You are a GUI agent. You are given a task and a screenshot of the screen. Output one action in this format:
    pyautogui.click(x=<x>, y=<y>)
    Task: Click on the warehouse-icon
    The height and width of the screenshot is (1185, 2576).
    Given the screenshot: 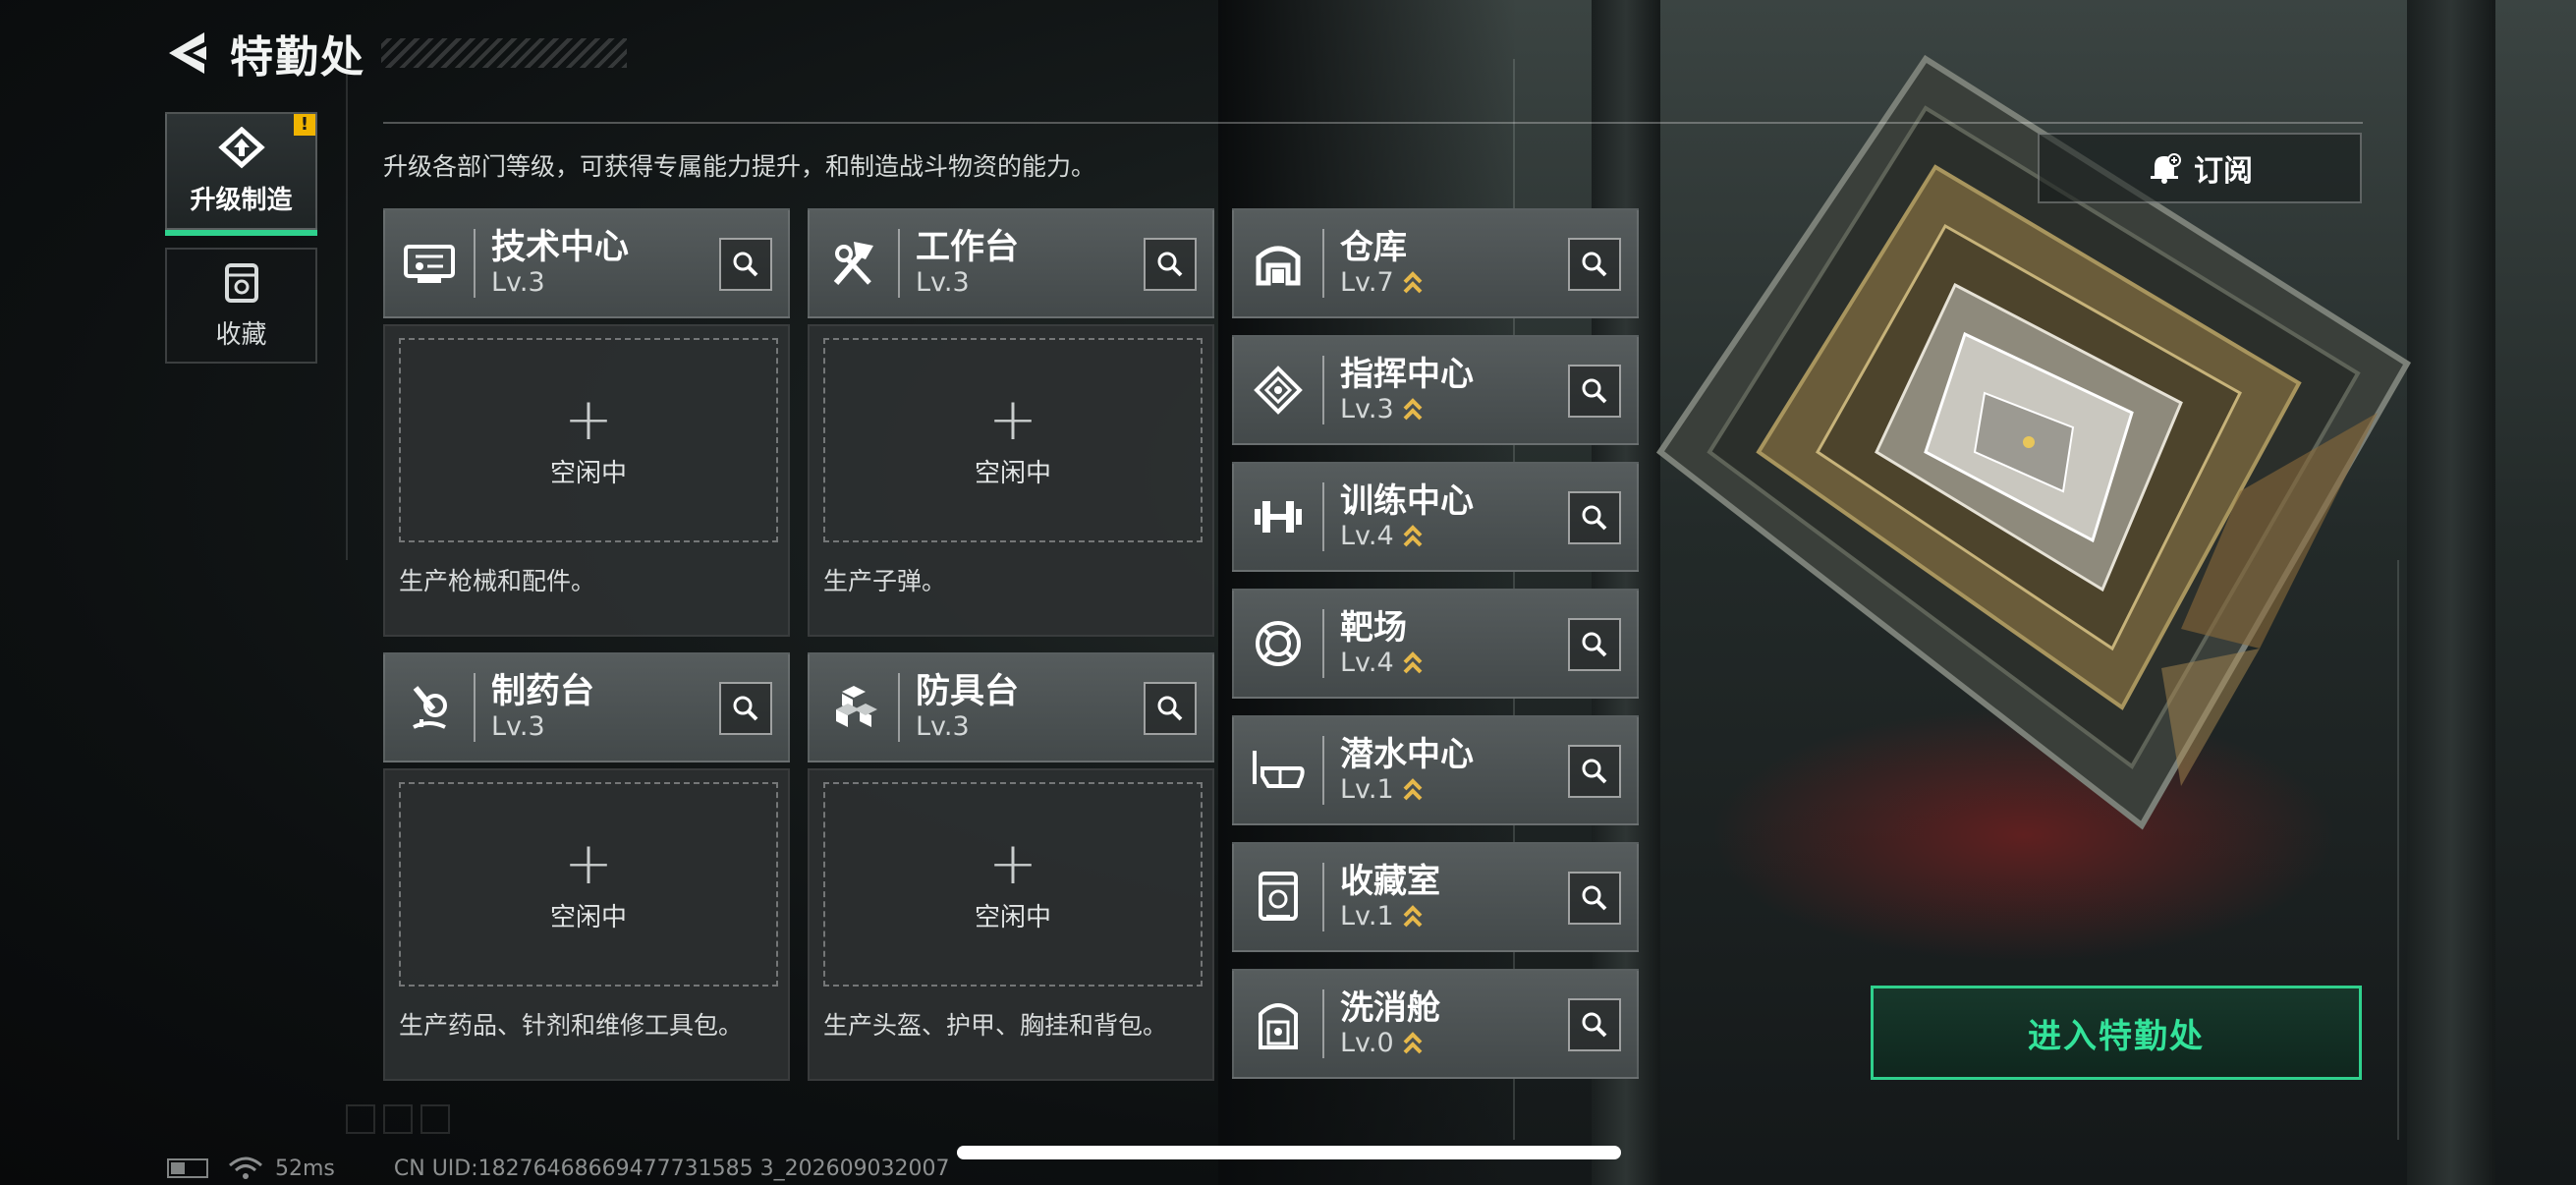 What is the action you would take?
    pyautogui.click(x=1278, y=266)
    